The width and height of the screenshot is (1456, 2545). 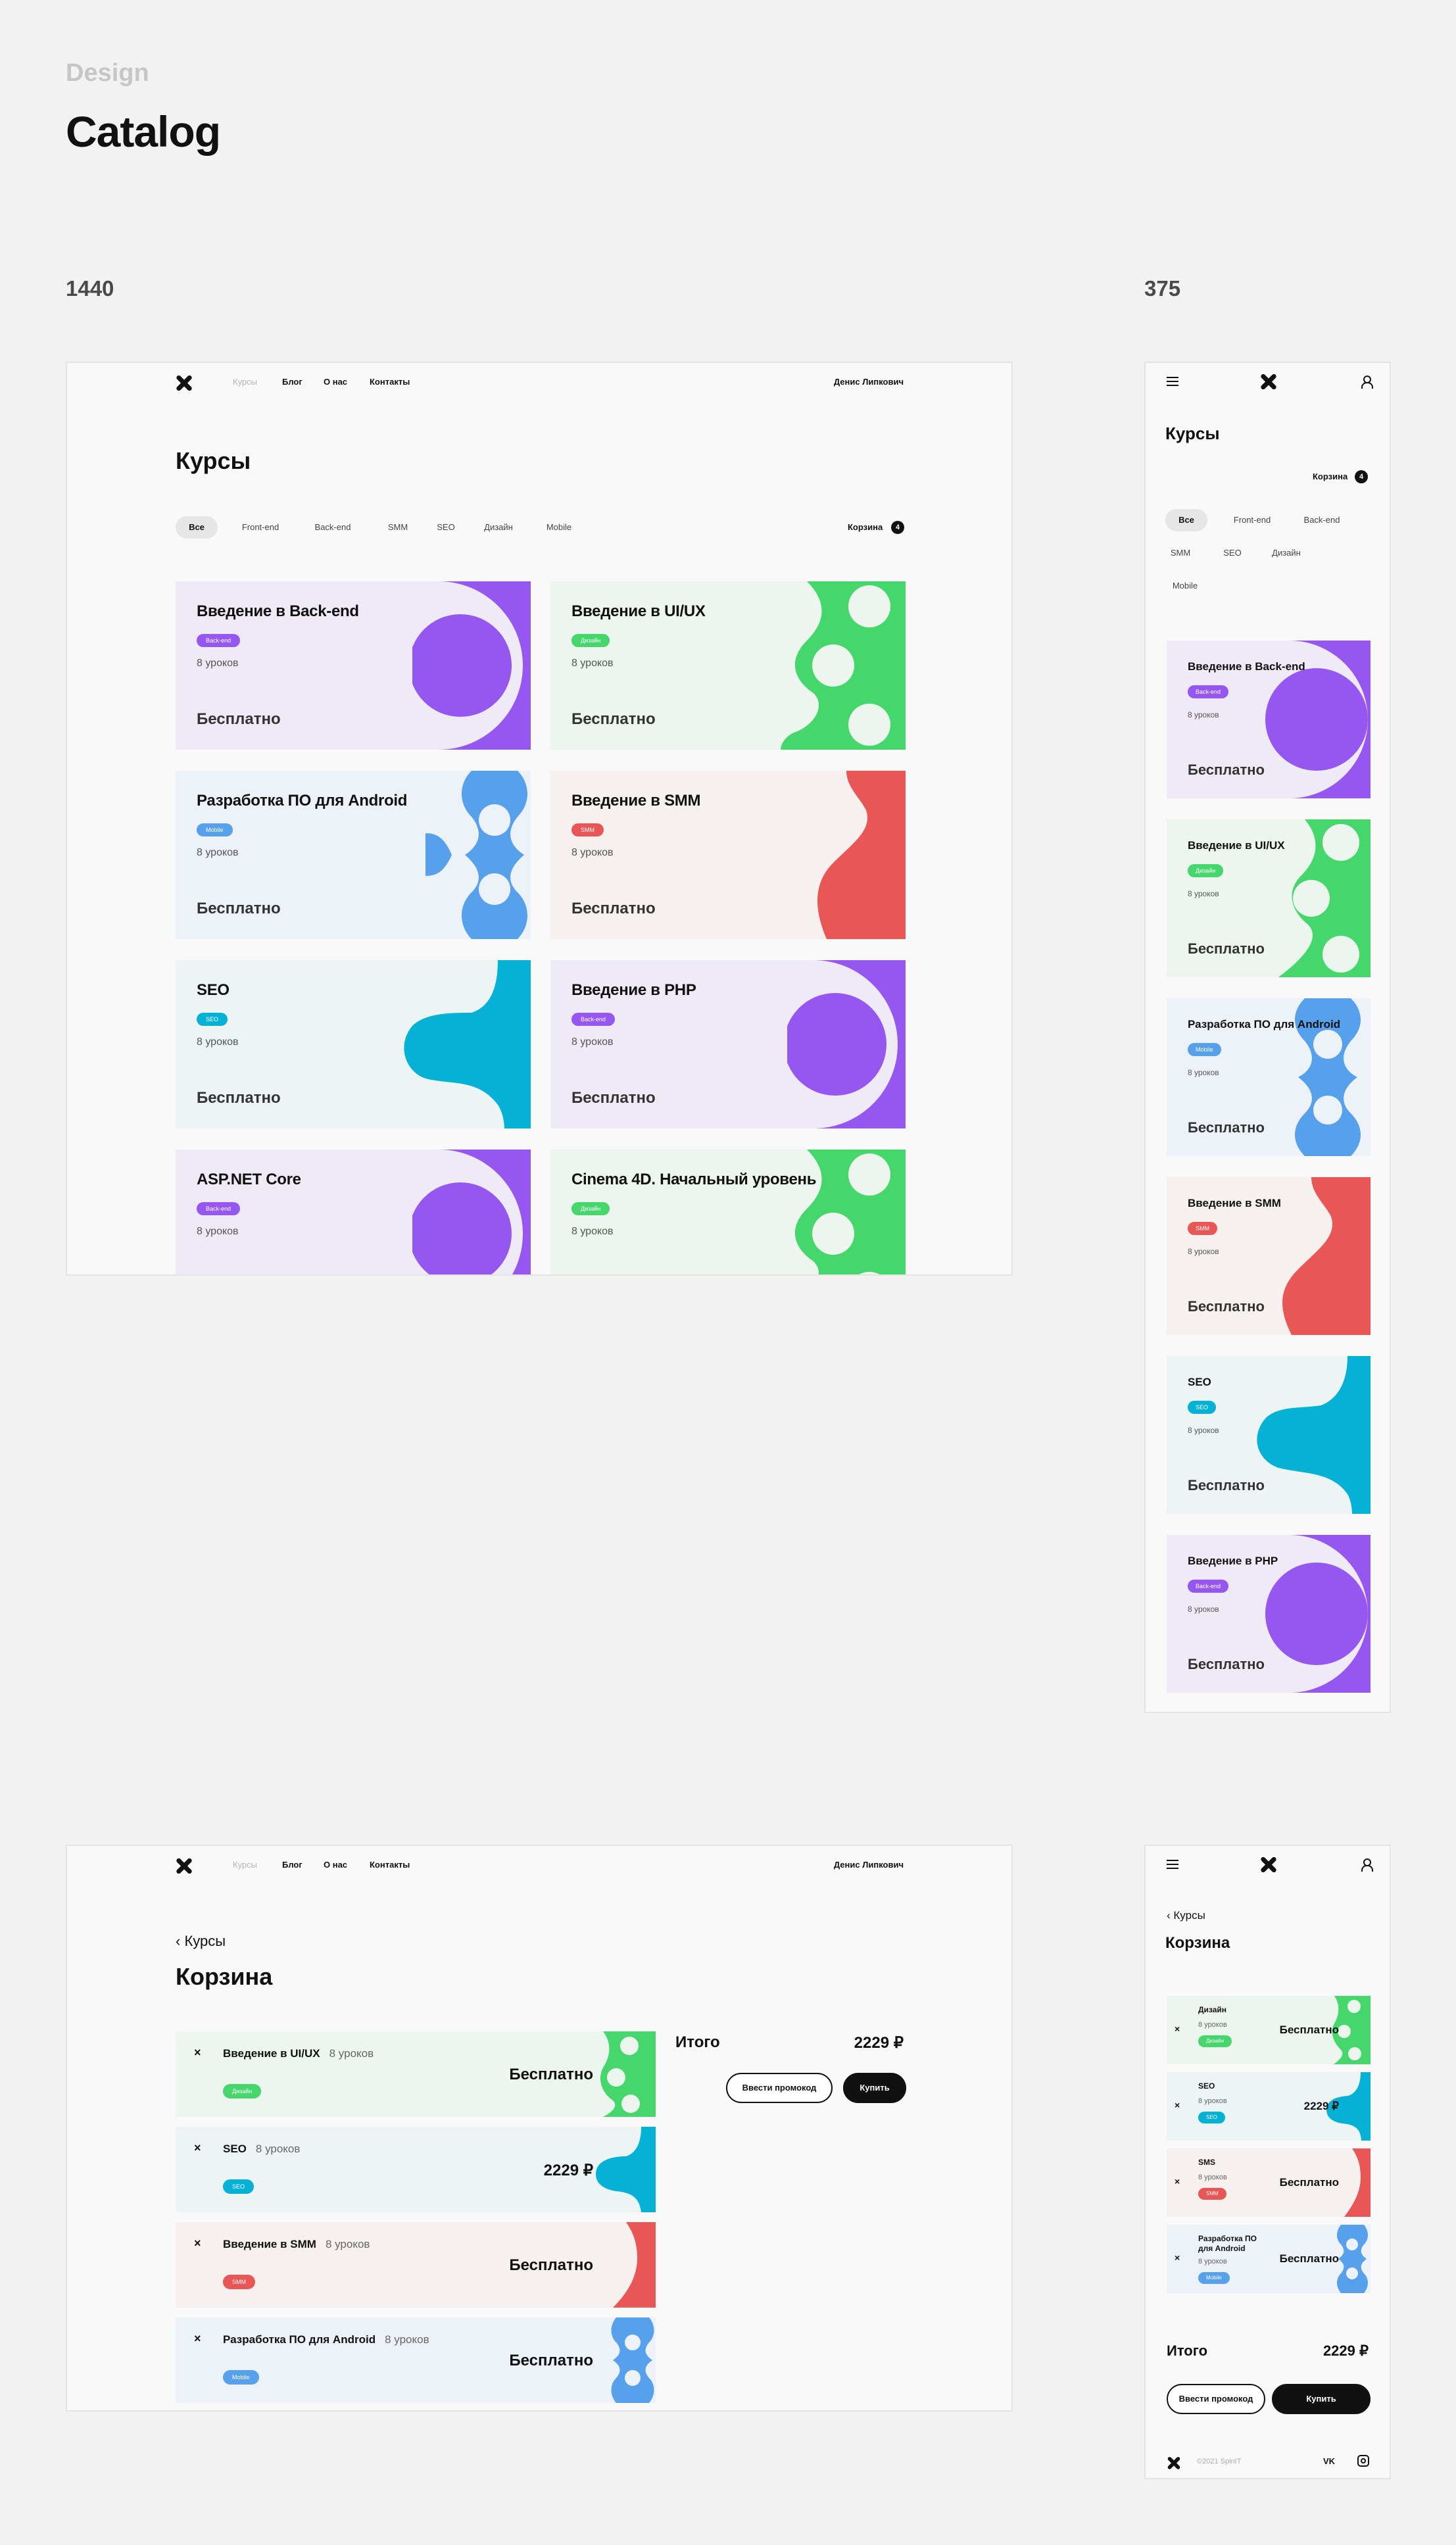 What do you see at coordinates (1212, 2009) in the screenshot?
I see `item-title: Дизайн` at bounding box center [1212, 2009].